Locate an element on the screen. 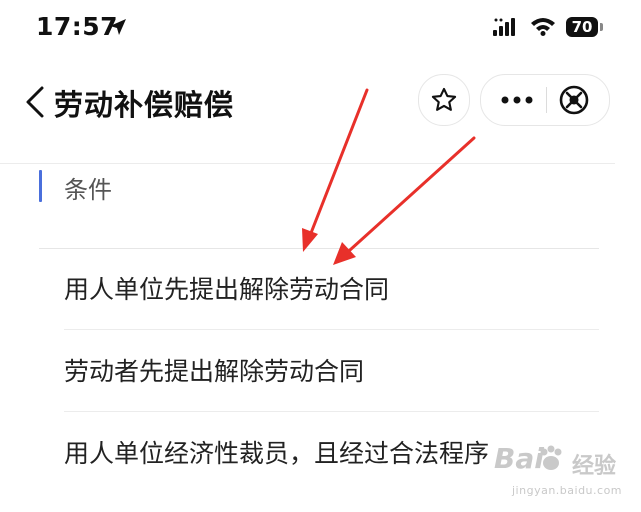  more-button is located at coordinates (517, 100).